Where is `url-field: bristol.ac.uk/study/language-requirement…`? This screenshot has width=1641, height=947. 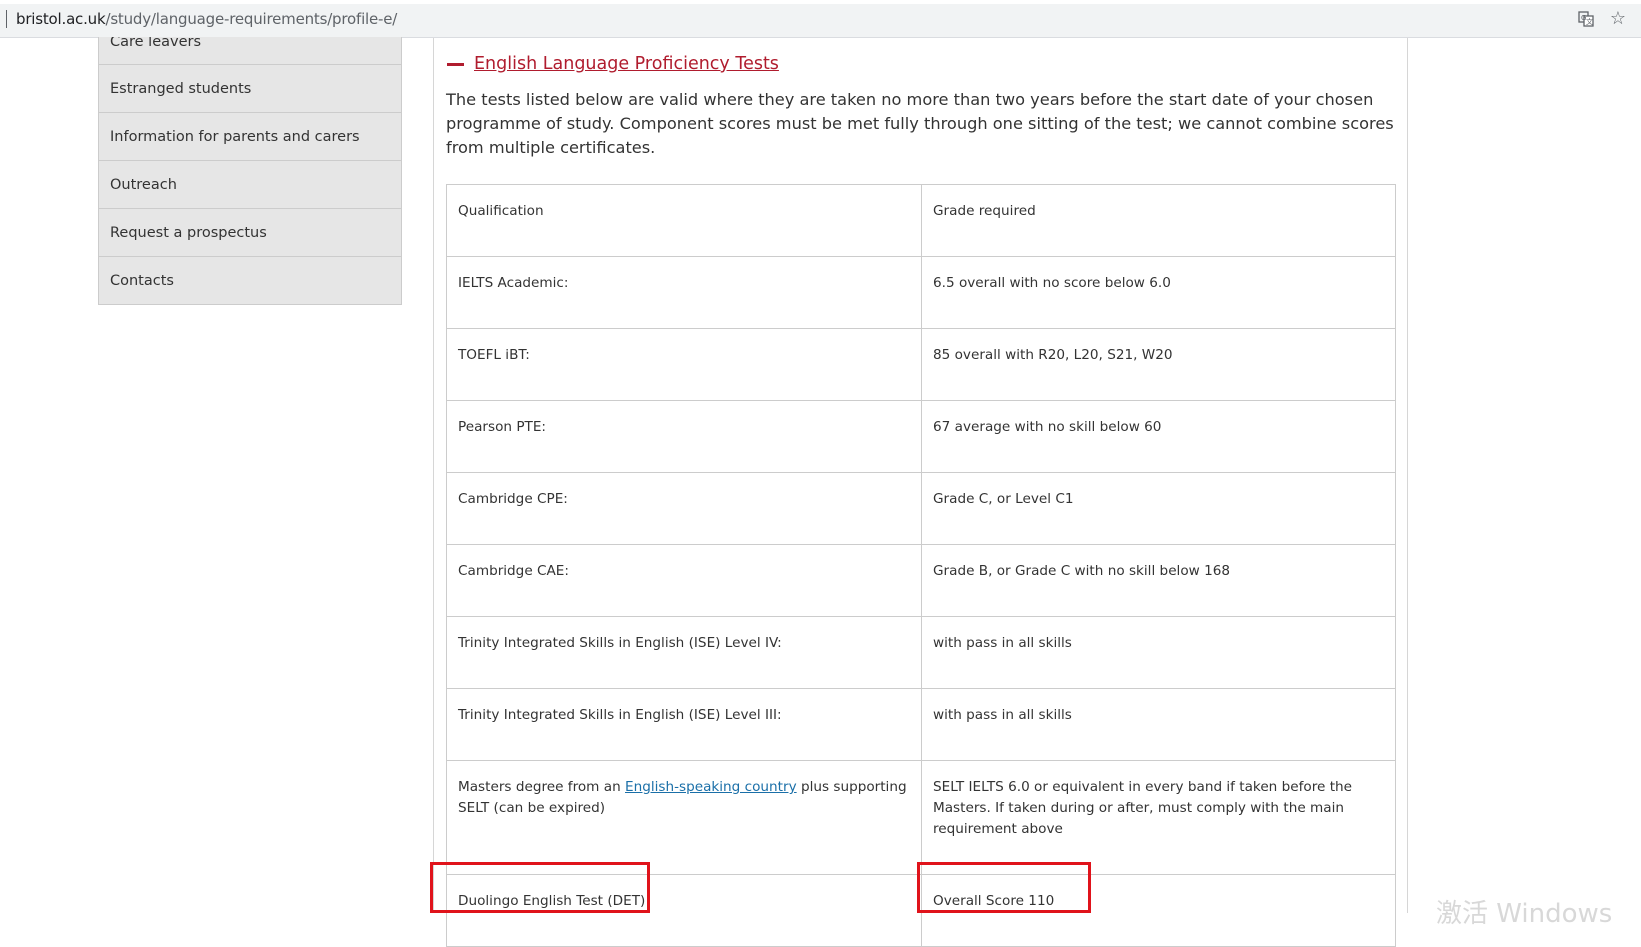
url-field: bristol.ac.uk/study/language-requirement… is located at coordinates (206, 19).